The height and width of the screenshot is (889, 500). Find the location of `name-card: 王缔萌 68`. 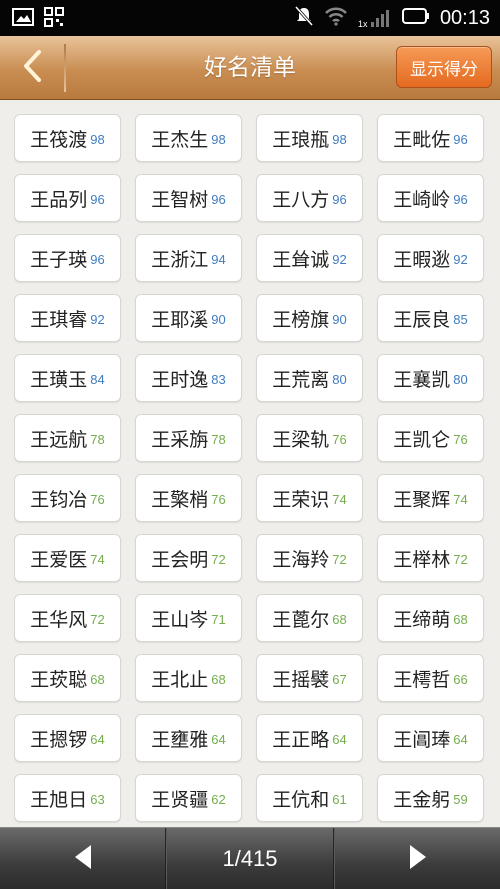

name-card: 王缔萌 68 is located at coordinates (430, 618).